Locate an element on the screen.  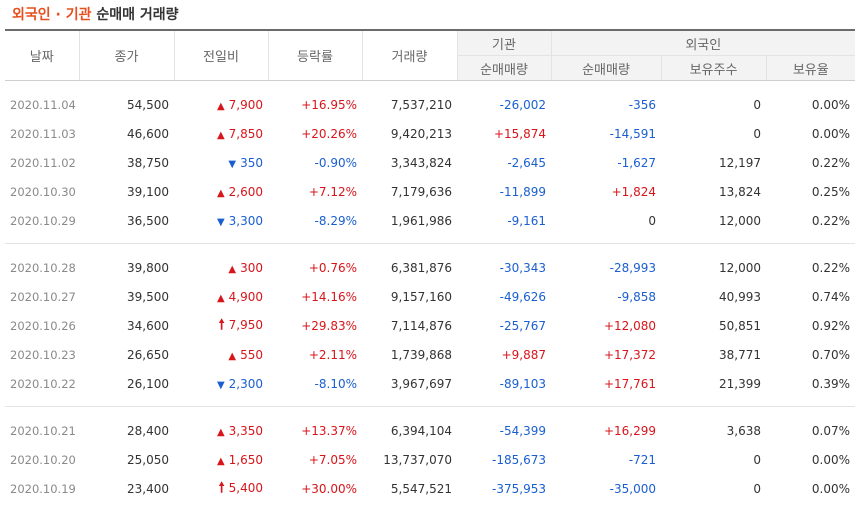
cell-institution-net: +15,874 is located at coordinates (519, 133).